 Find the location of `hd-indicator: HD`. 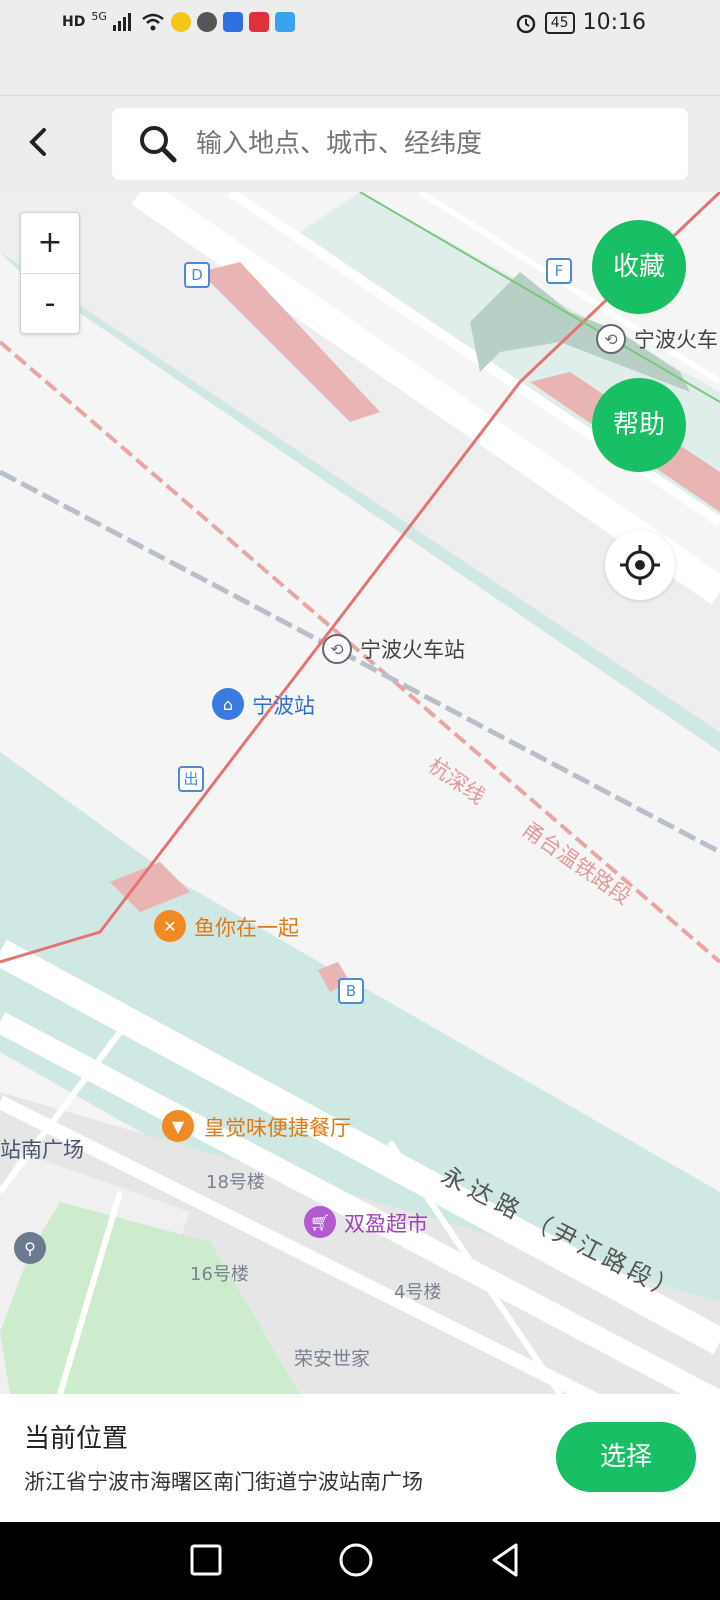

hd-indicator: HD is located at coordinates (74, 22).